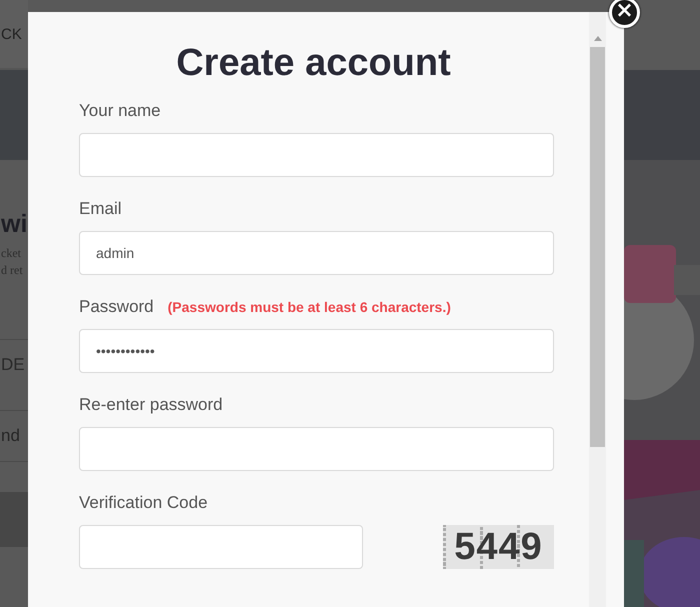 The height and width of the screenshot is (607, 700). I want to click on page-heading: wi, so click(14, 224).